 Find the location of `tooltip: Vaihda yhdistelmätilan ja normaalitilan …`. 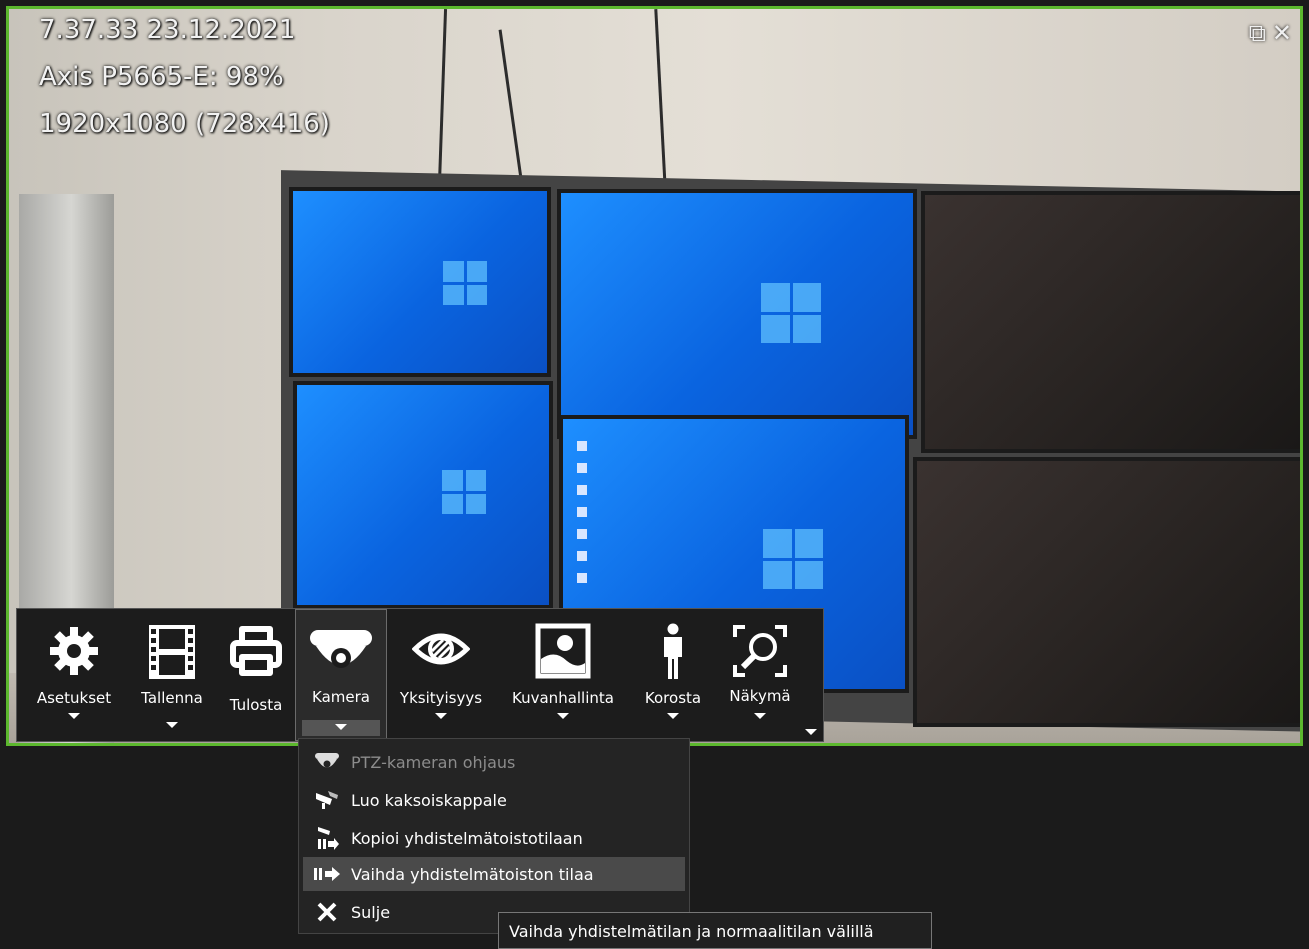

tooltip: Vaihda yhdistelmätilan ja normaalitilan … is located at coordinates (715, 930).